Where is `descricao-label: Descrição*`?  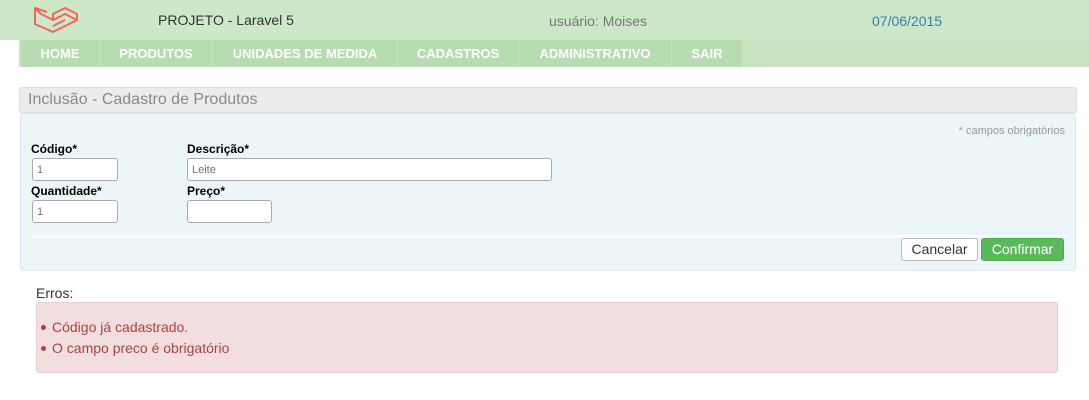 descricao-label: Descrição* is located at coordinates (218, 149).